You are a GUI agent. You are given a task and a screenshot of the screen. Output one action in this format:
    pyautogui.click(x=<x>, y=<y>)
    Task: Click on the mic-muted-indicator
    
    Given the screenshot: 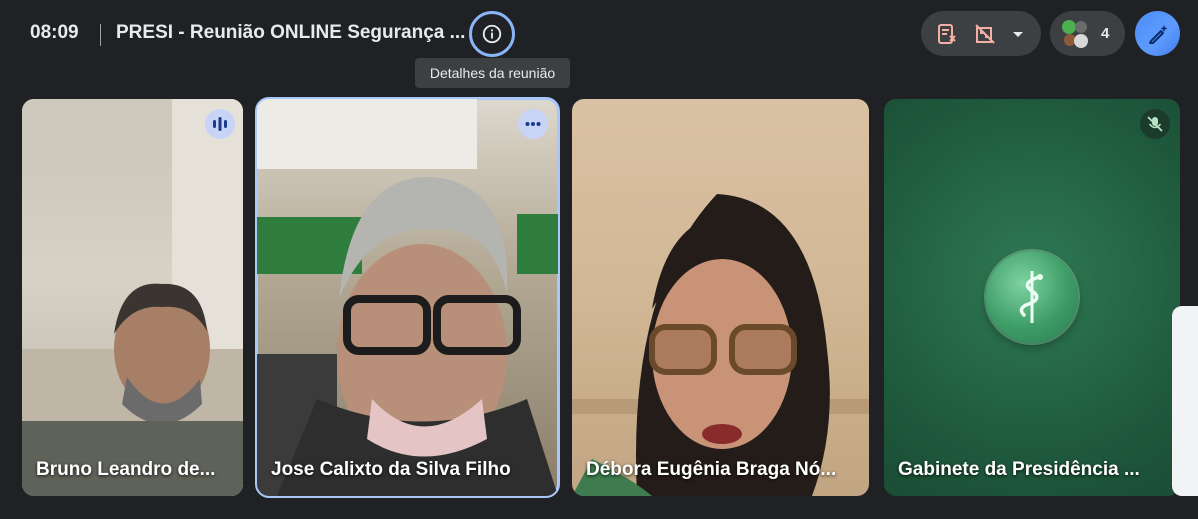 What is the action you would take?
    pyautogui.click(x=1155, y=124)
    